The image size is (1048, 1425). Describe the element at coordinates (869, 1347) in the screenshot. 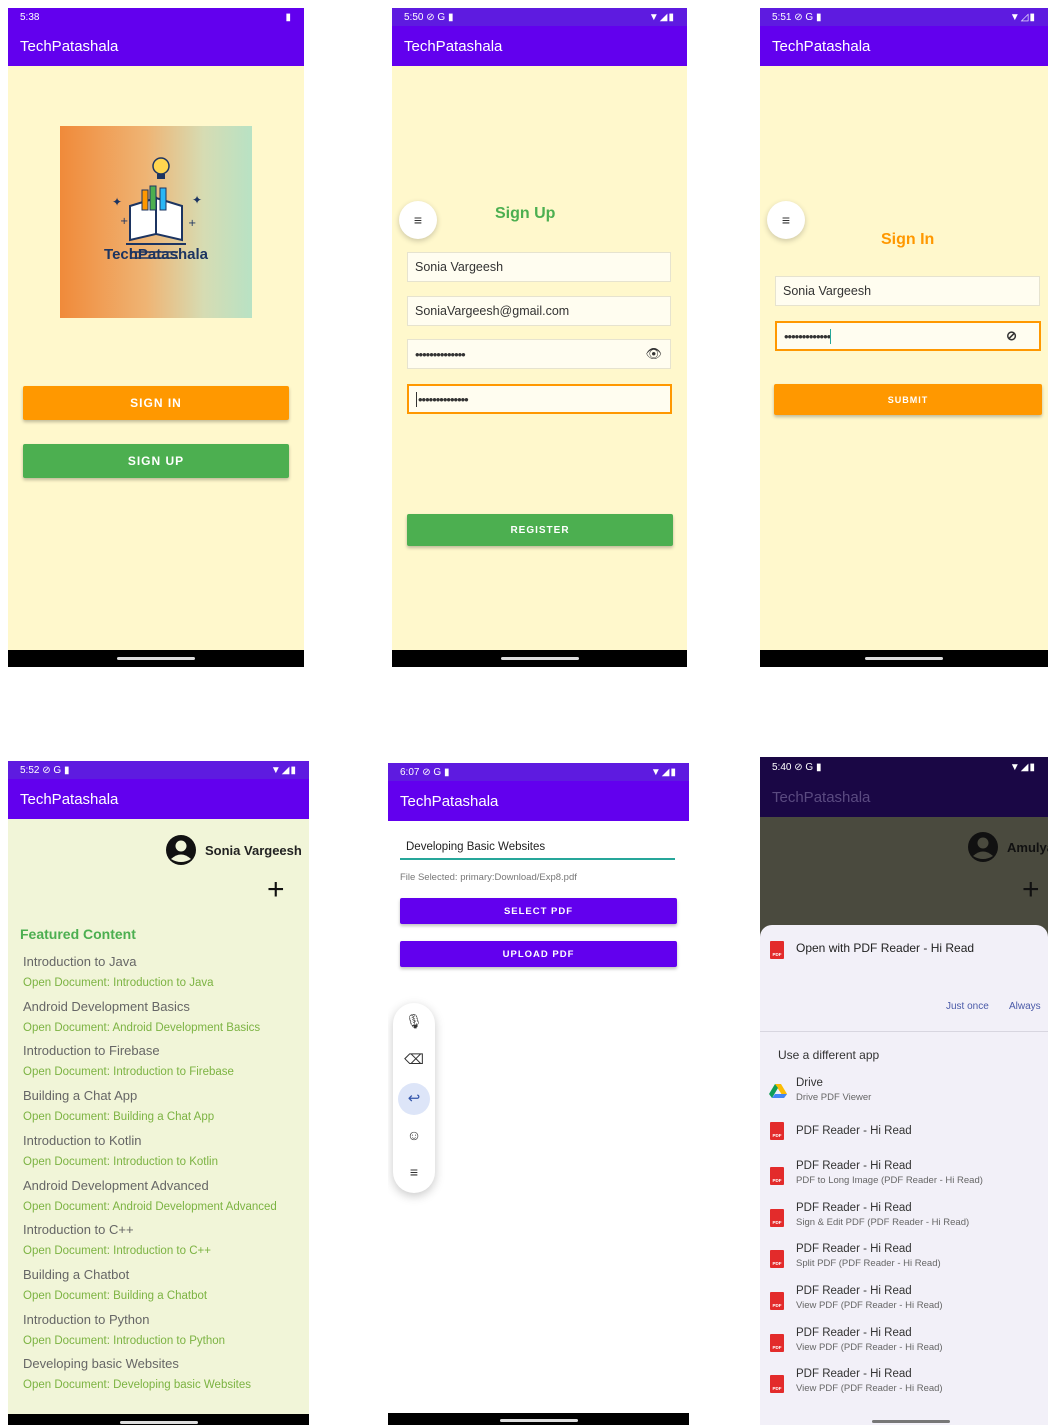

I see `app-option-subtitle: View PDF (PDF Reader - Hi Read)` at that location.